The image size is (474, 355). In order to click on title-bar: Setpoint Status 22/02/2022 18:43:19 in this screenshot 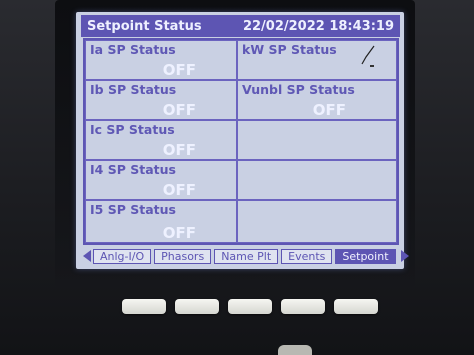, I will do `click(240, 26)`.